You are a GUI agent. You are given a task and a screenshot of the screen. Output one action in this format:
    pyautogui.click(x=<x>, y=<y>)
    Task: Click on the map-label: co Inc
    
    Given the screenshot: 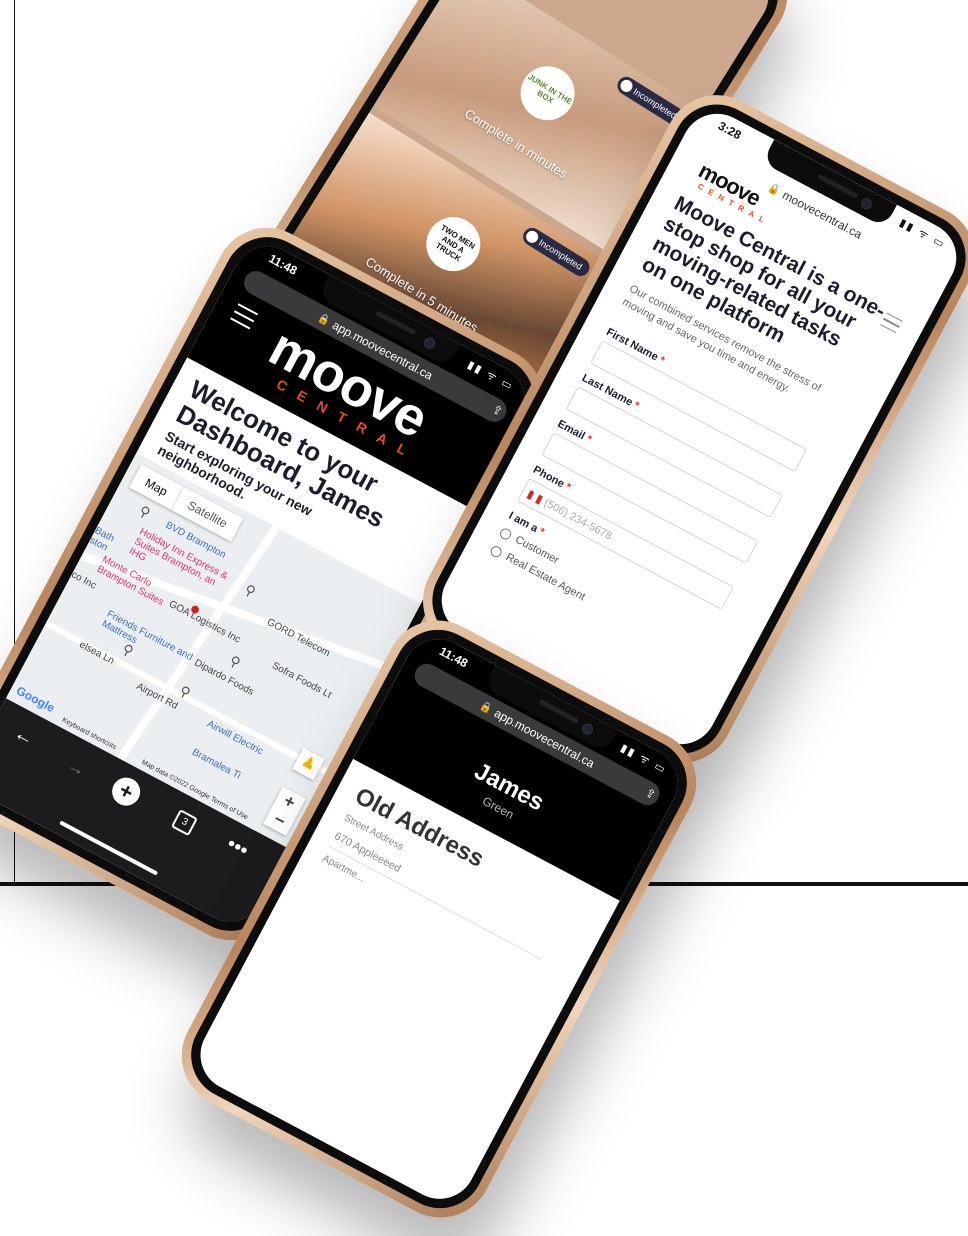 What is the action you would take?
    pyautogui.click(x=84, y=580)
    